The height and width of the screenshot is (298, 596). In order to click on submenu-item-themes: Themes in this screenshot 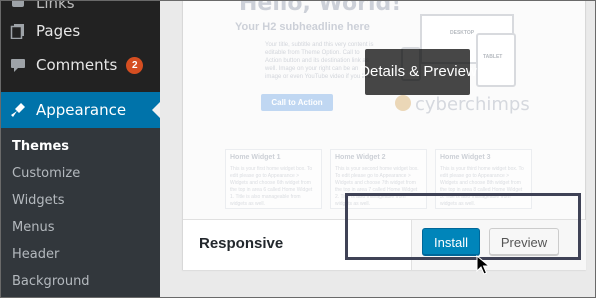, I will do `click(40, 146)`.